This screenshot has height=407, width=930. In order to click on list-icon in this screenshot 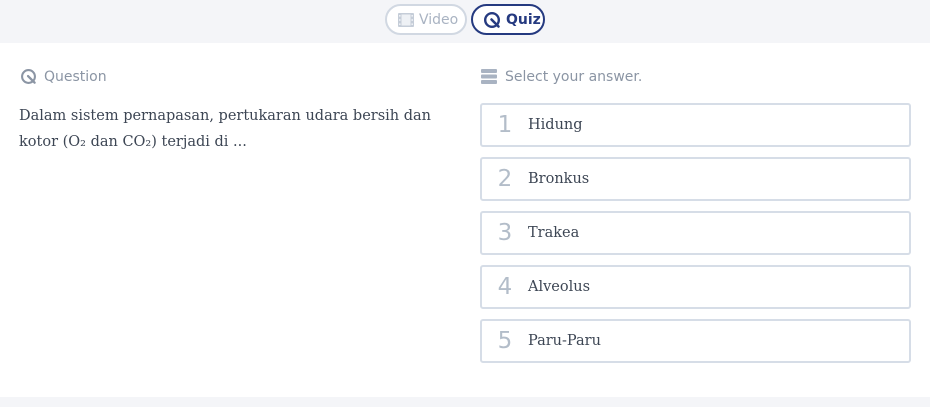, I will do `click(489, 76)`.